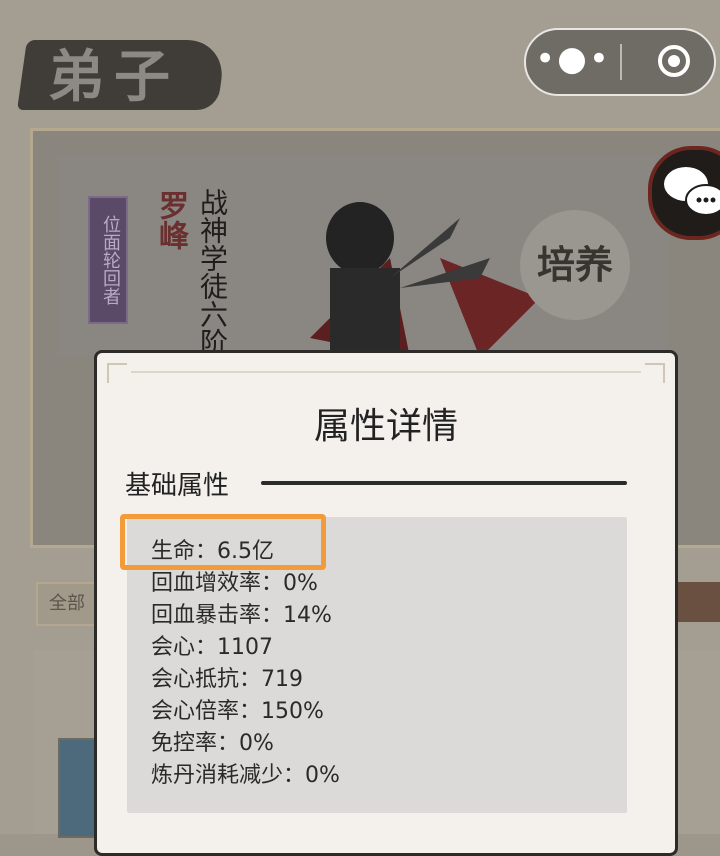 The image size is (720, 856). What do you see at coordinates (212, 743) in the screenshot?
I see `stat-row: 免控率：0%` at bounding box center [212, 743].